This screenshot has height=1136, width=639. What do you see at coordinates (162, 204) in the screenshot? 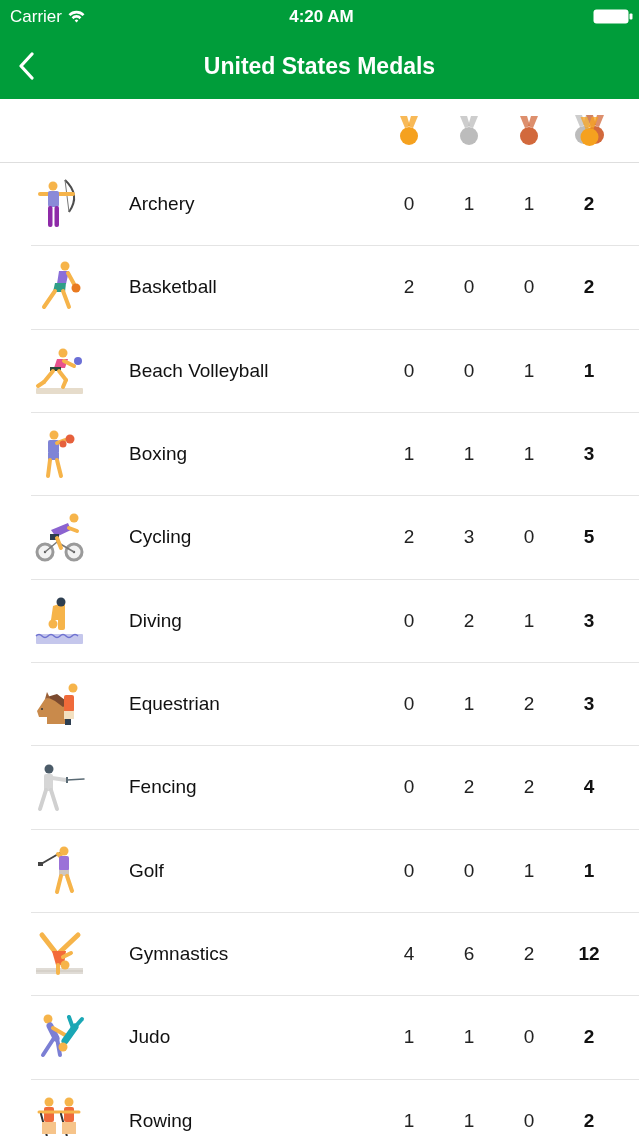
I see `sport-name: Archery` at bounding box center [162, 204].